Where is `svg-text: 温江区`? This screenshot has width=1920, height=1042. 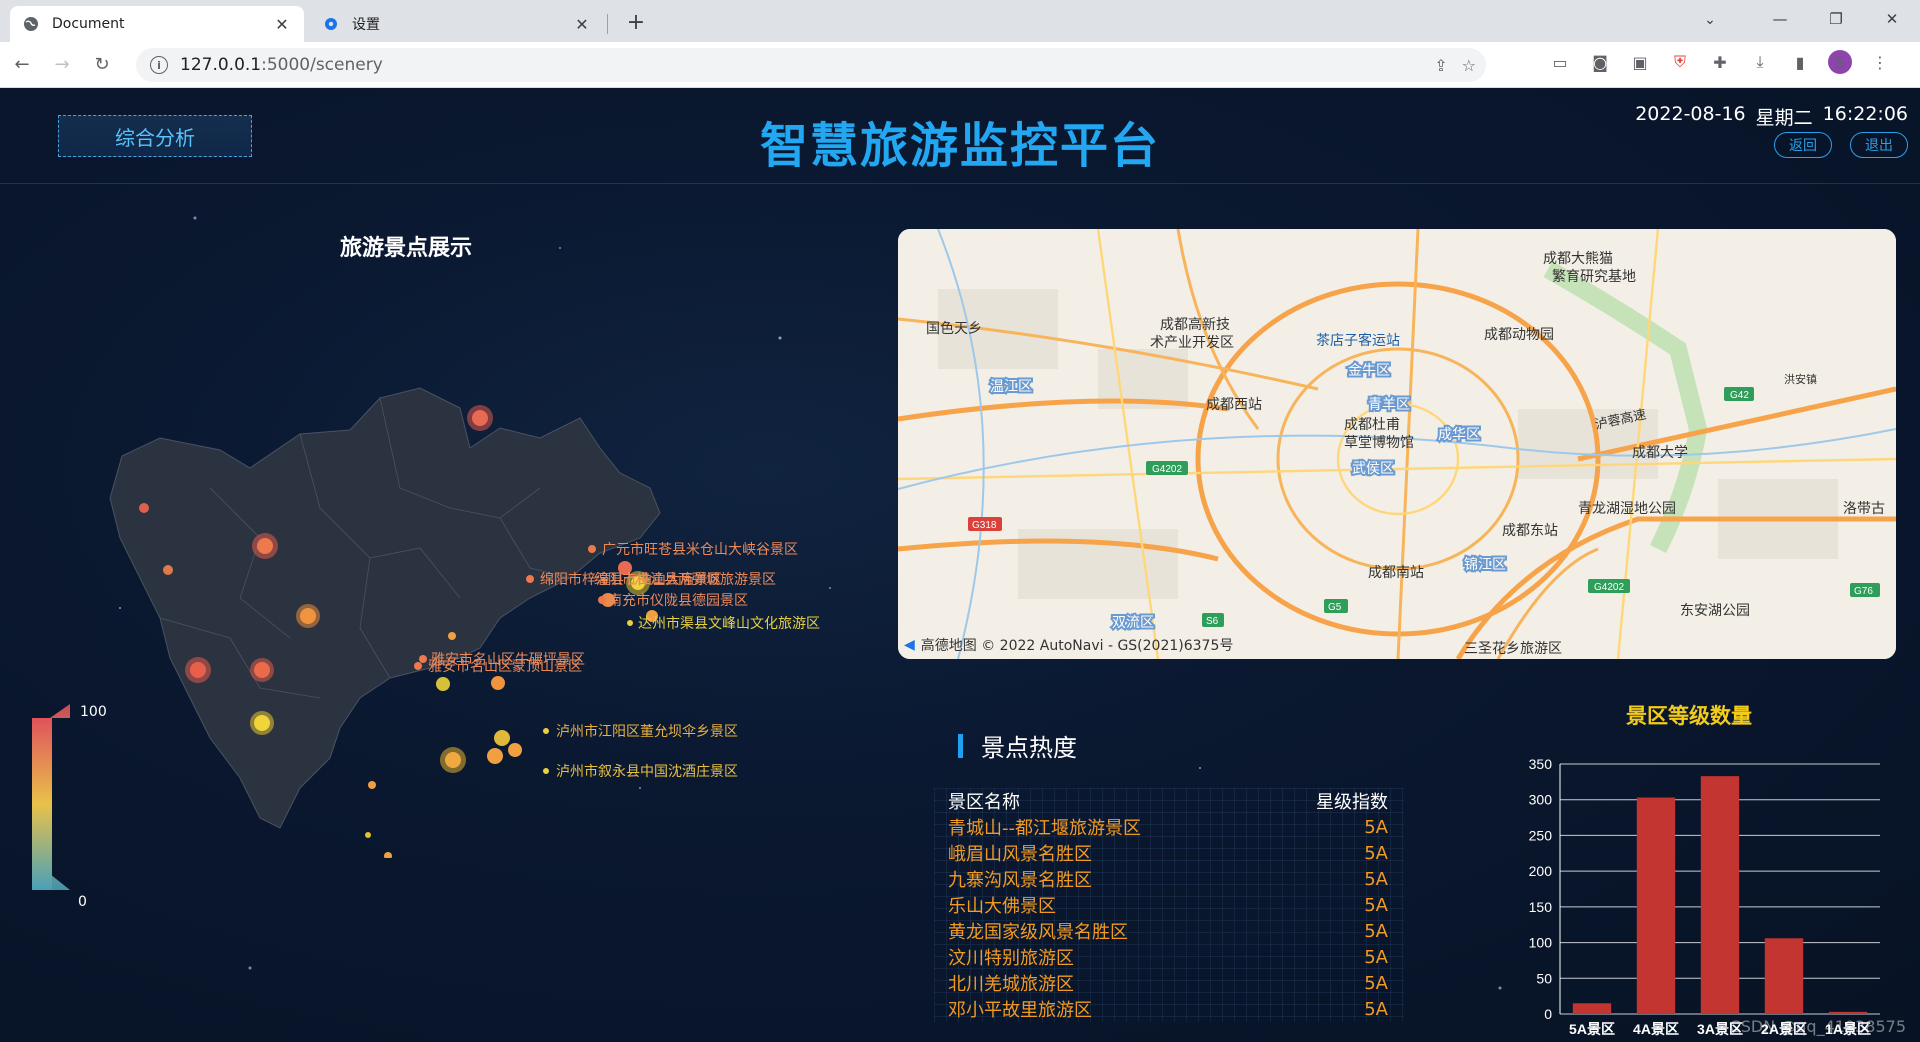
svg-text: 温江区 is located at coordinates (1011, 386).